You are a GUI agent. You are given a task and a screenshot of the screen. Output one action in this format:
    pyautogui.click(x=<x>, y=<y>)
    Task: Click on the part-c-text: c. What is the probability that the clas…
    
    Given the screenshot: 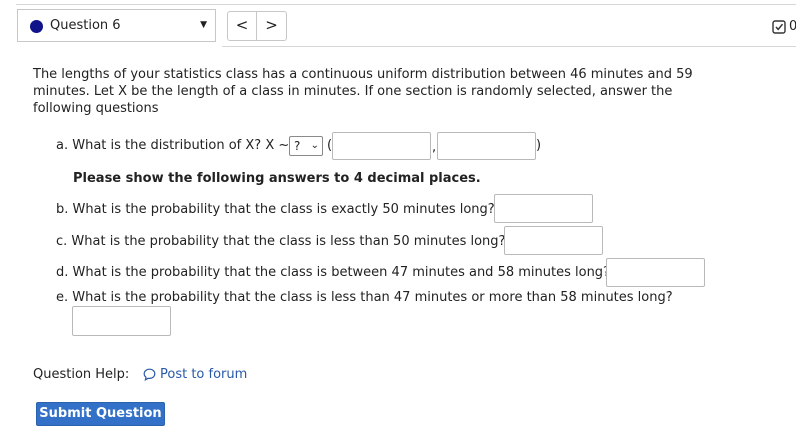 What is the action you would take?
    pyautogui.click(x=281, y=241)
    